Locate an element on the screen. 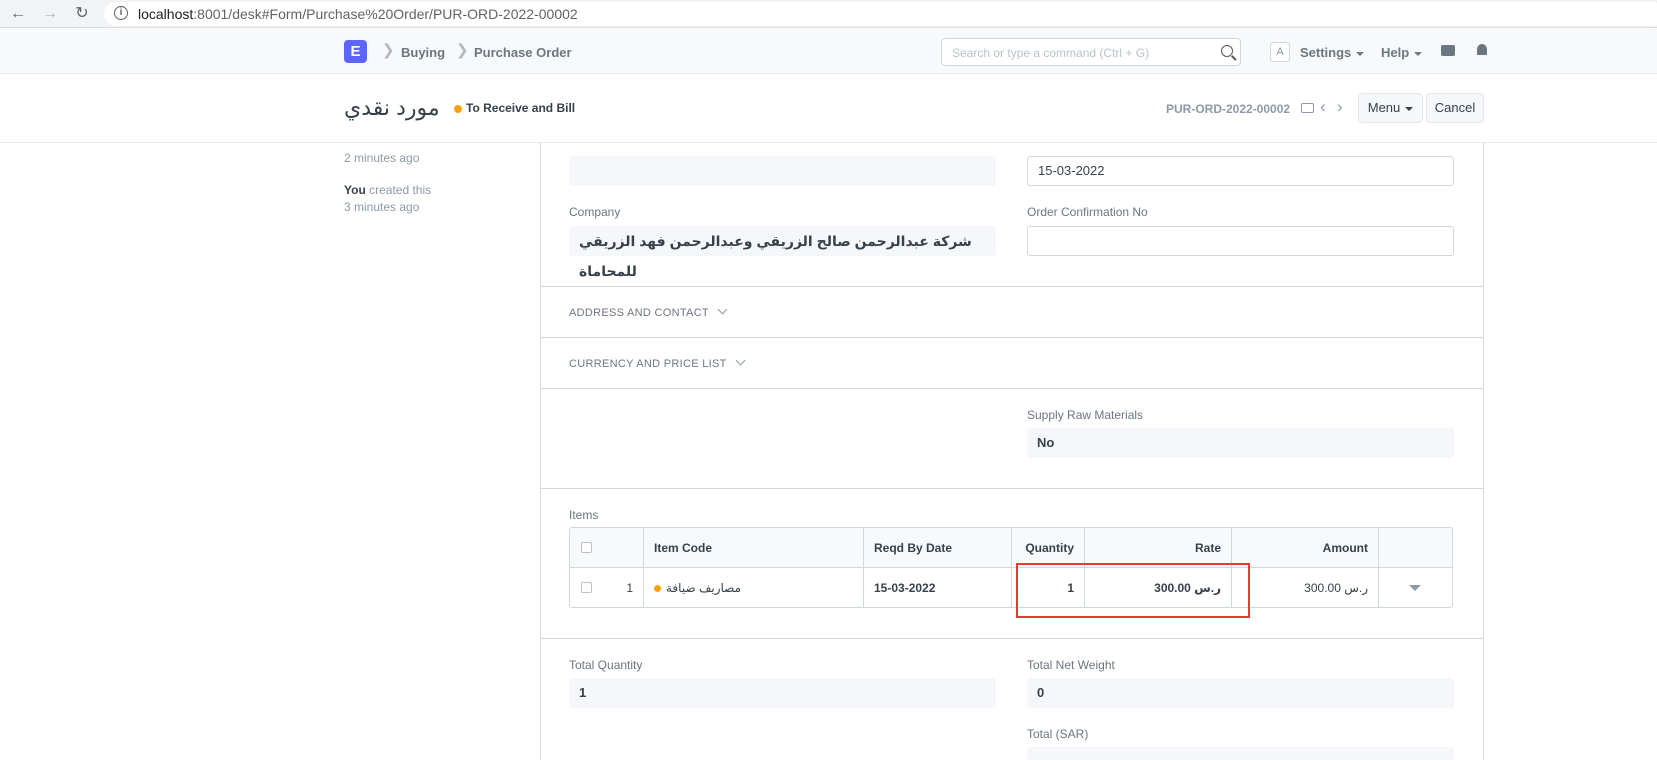 Image resolution: width=1657 pixels, height=760 pixels. menu-button: Menu is located at coordinates (1390, 108).